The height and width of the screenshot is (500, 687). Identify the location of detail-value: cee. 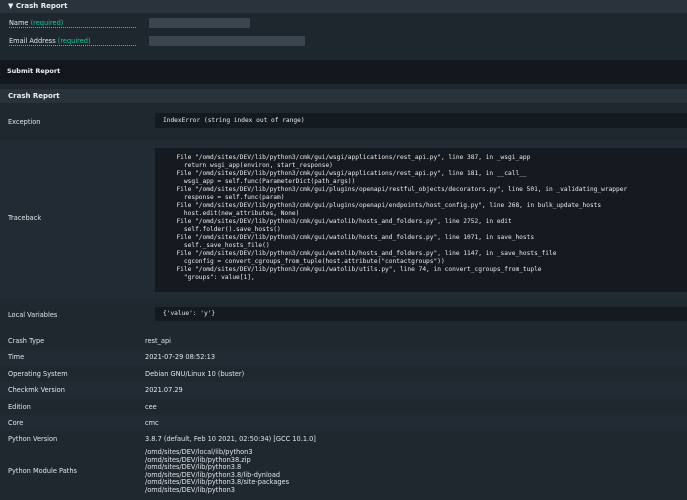
(151, 406).